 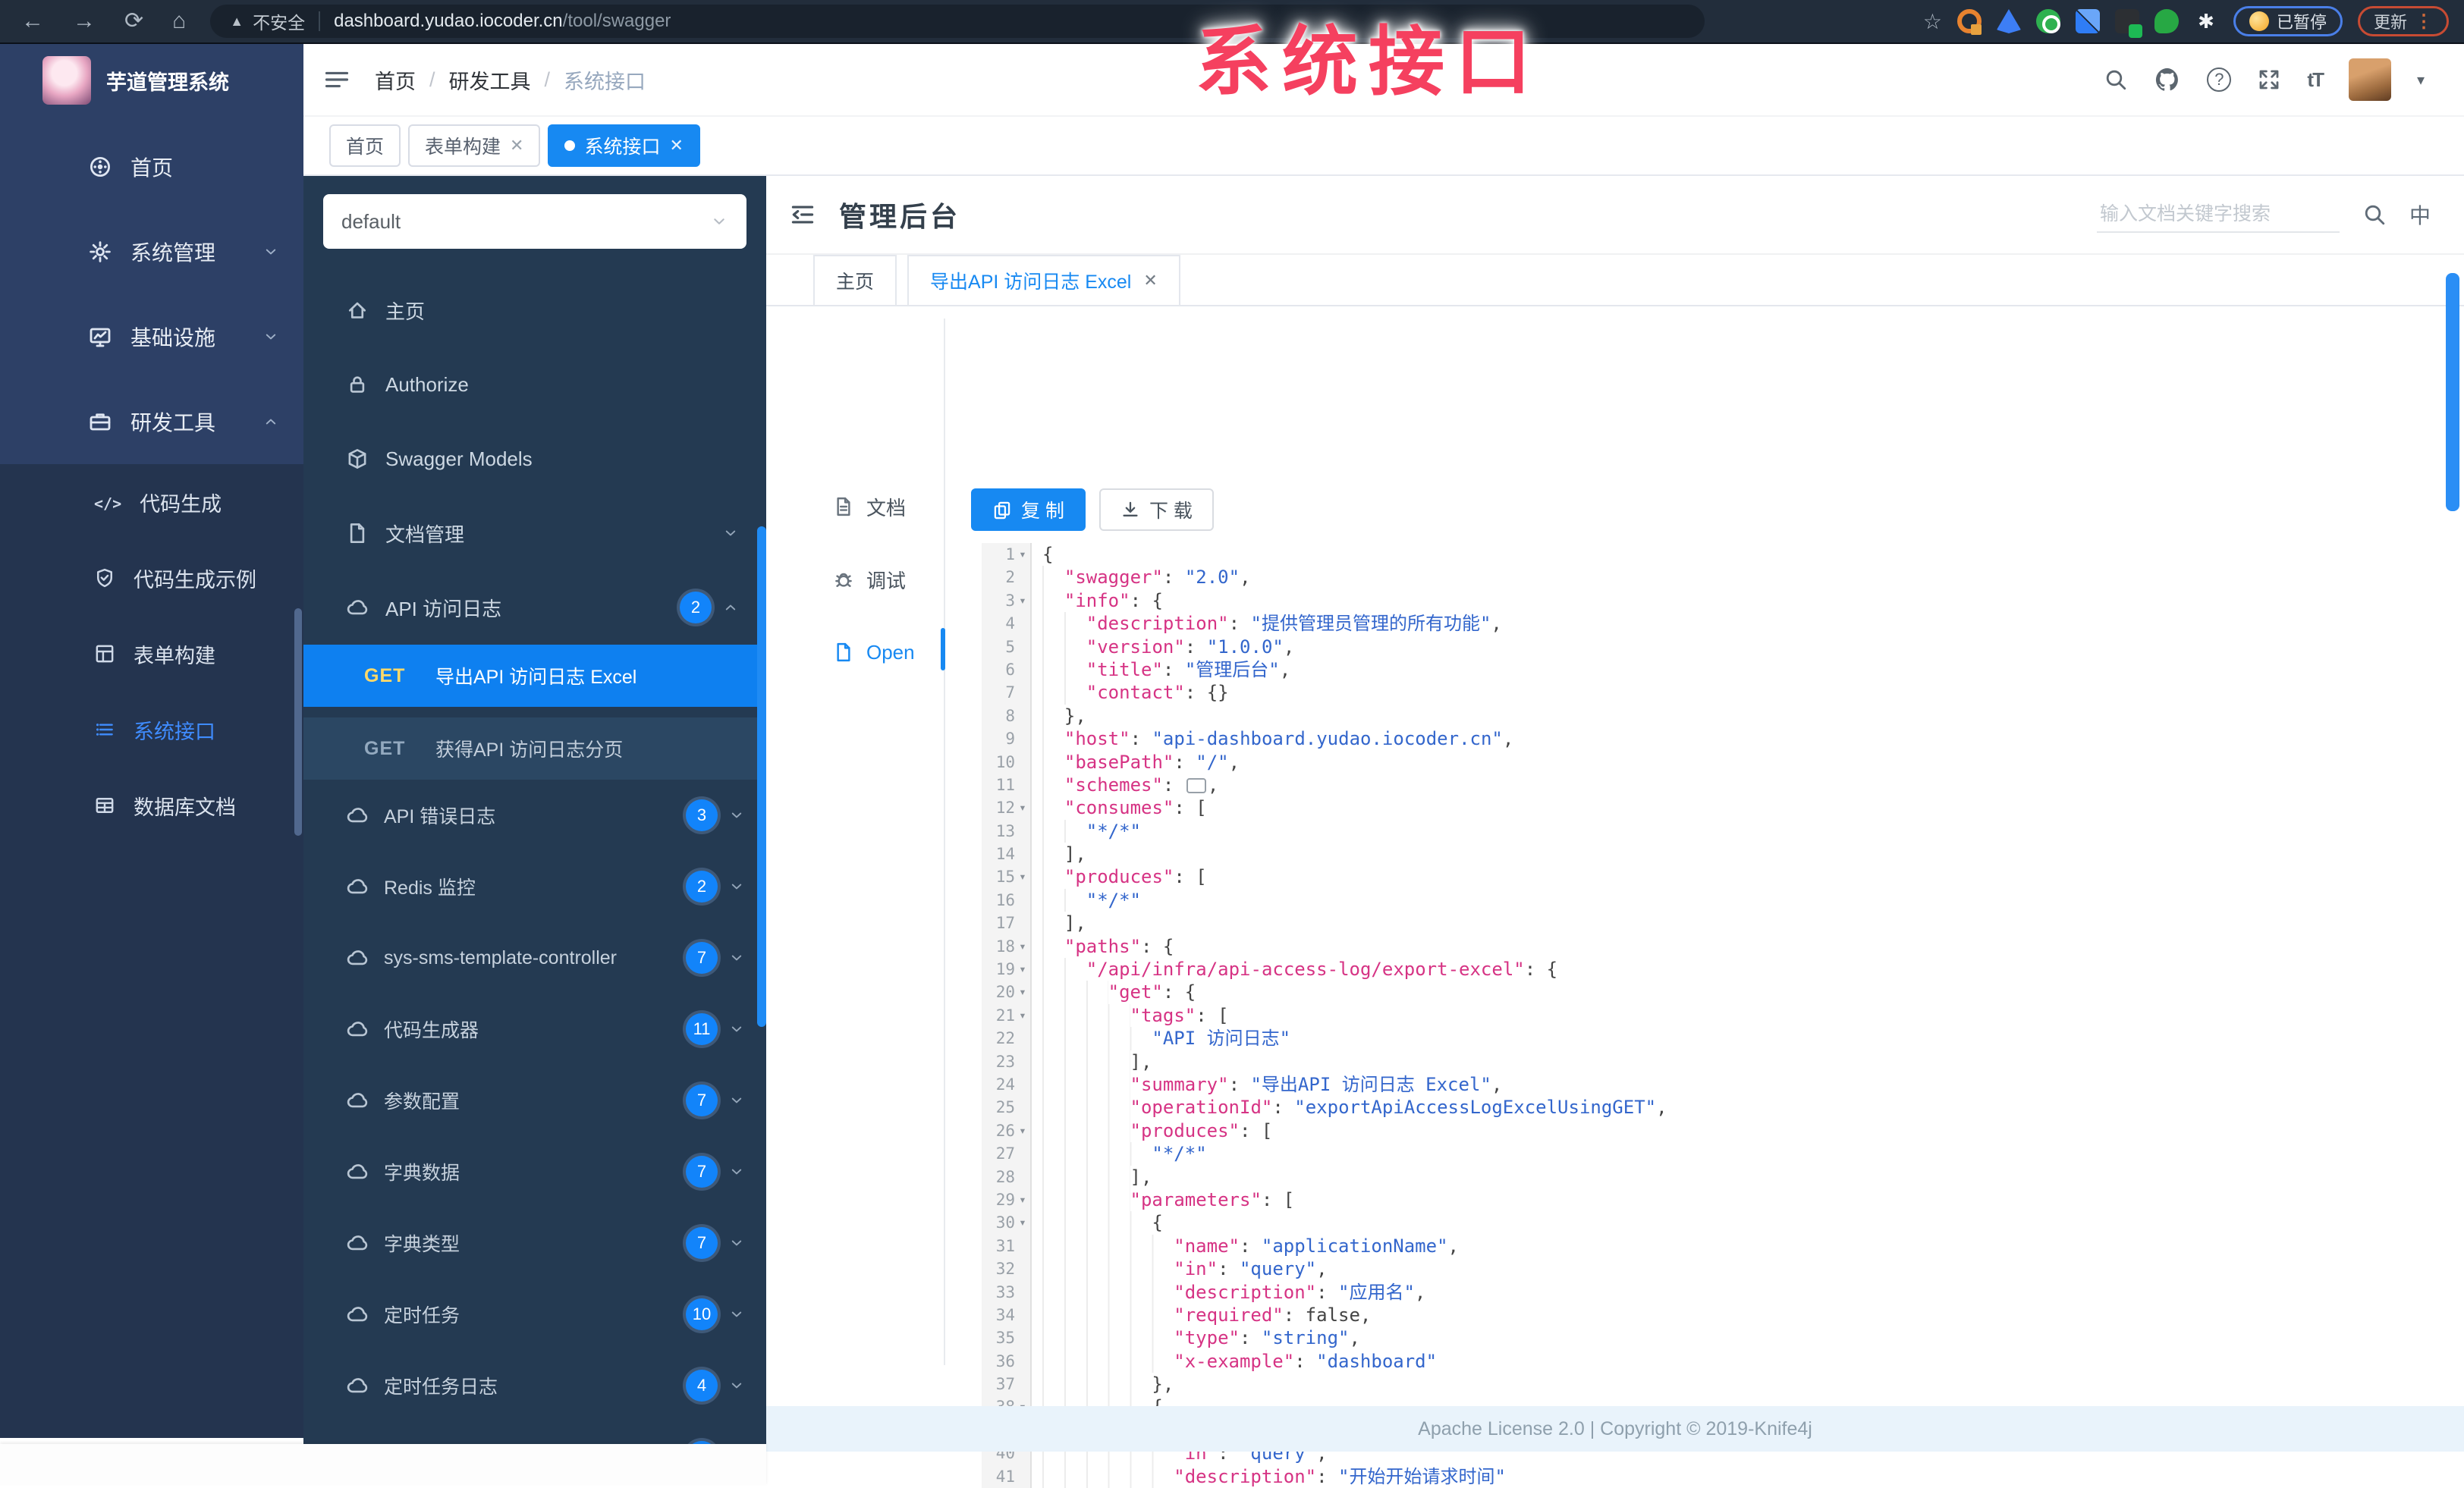 What do you see at coordinates (1007, 854) in the screenshot?
I see `line-gutter: 14` at bounding box center [1007, 854].